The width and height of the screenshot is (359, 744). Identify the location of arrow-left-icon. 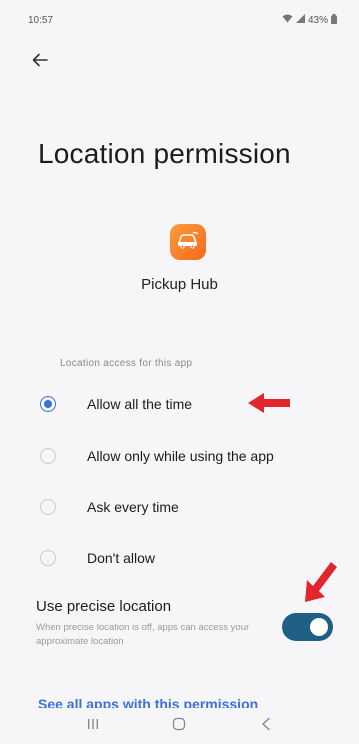
(40, 62).